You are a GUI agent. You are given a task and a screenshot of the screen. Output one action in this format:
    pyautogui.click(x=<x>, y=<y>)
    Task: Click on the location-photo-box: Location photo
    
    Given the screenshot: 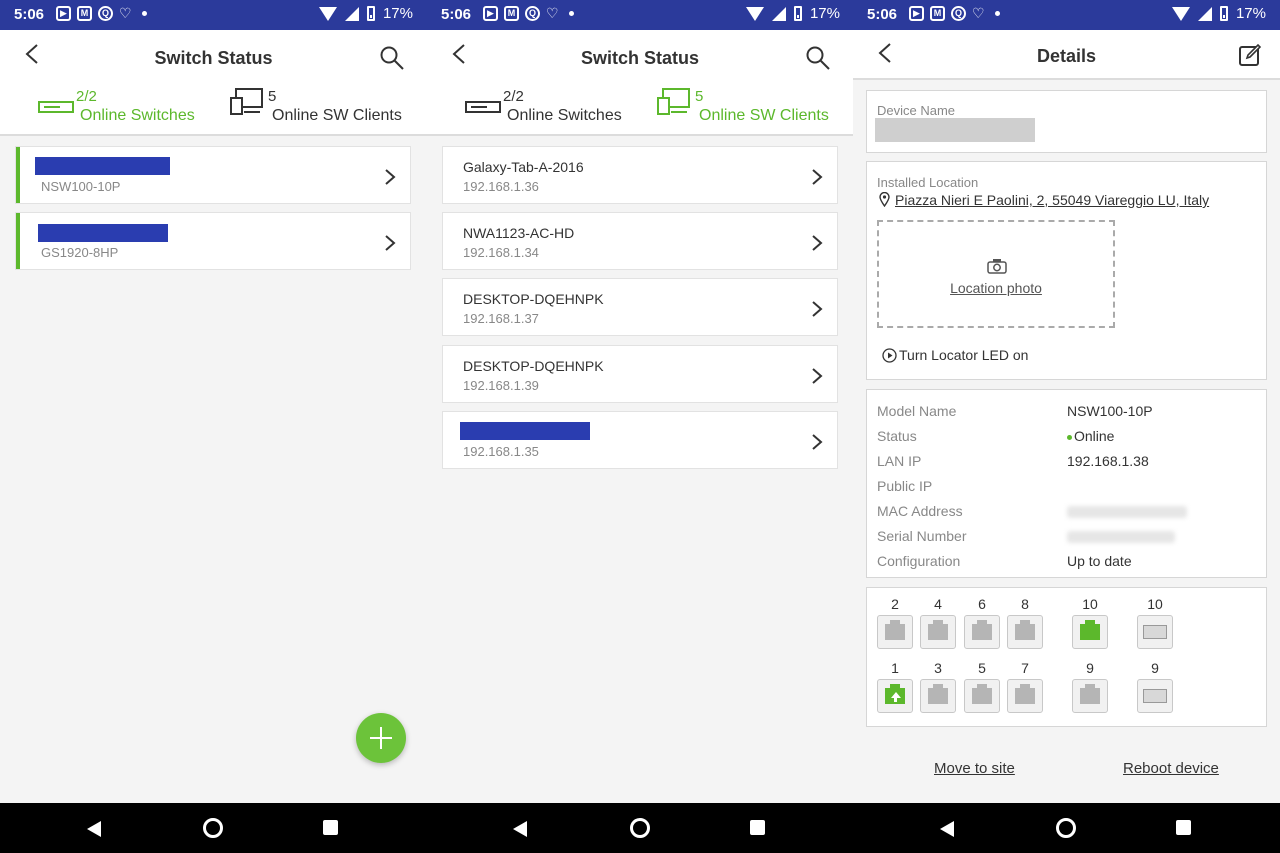 What is the action you would take?
    pyautogui.click(x=996, y=274)
    